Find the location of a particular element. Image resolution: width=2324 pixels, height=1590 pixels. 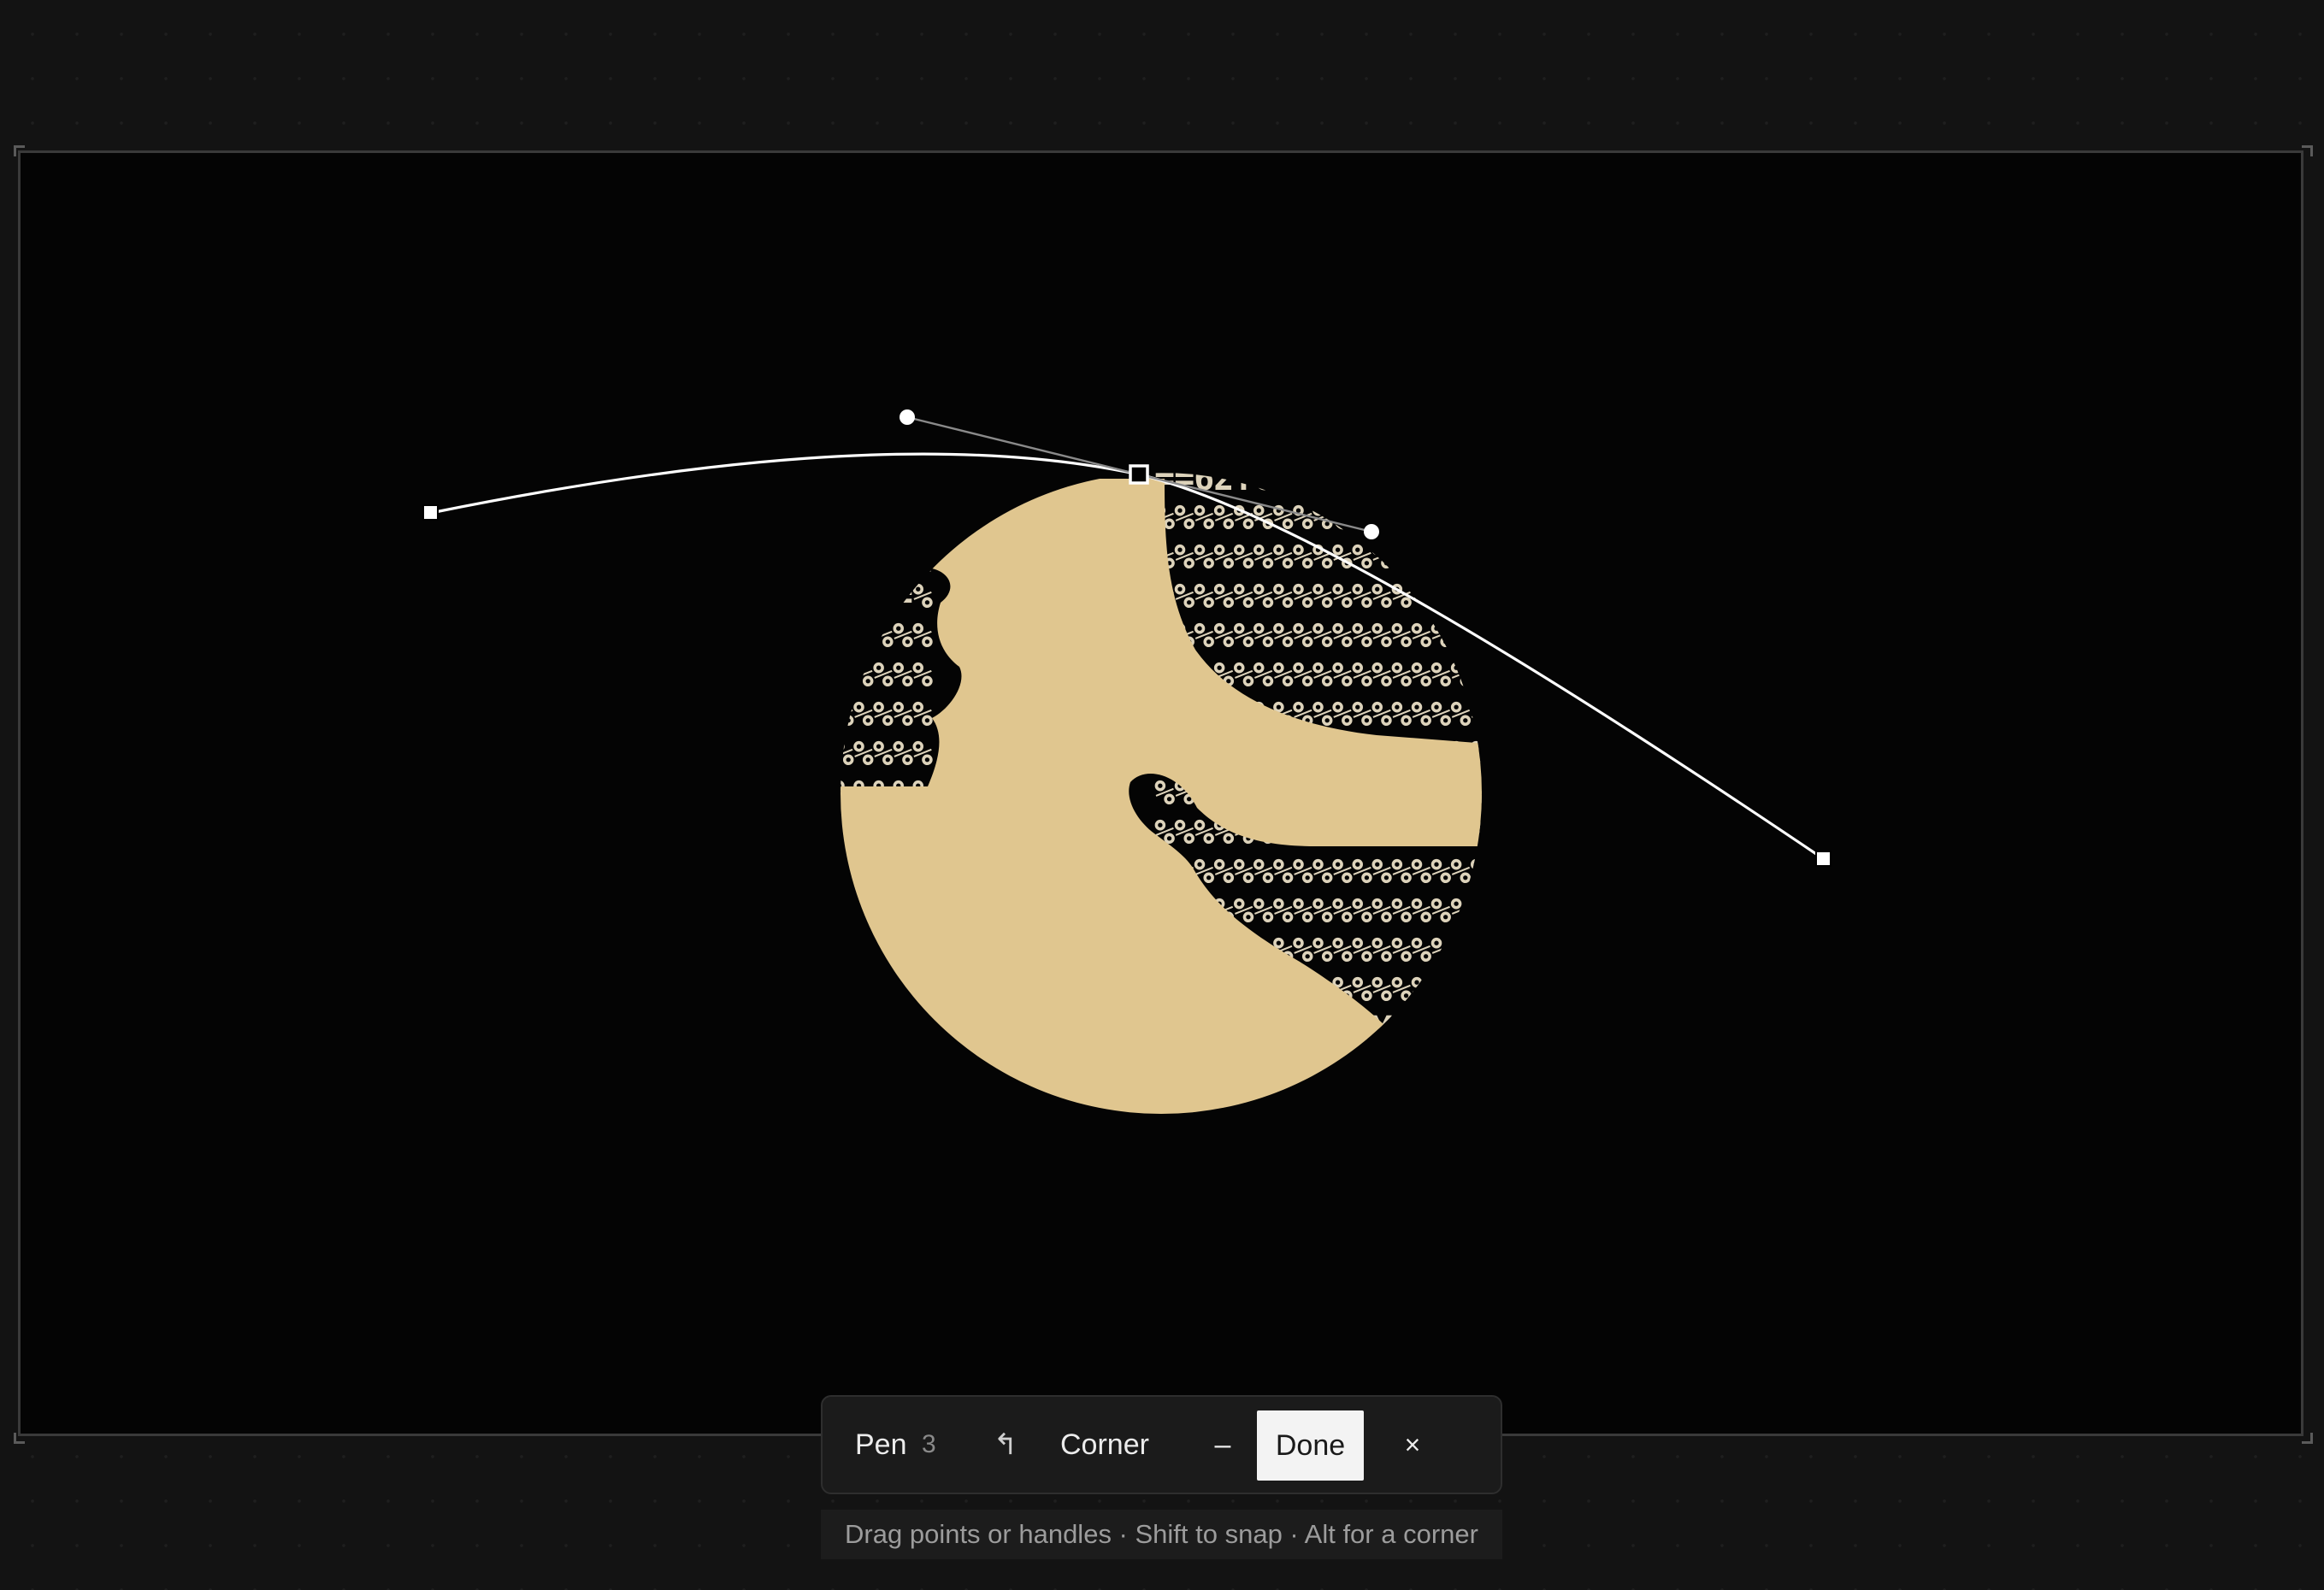

handle-line is located at coordinates (1023, 445).